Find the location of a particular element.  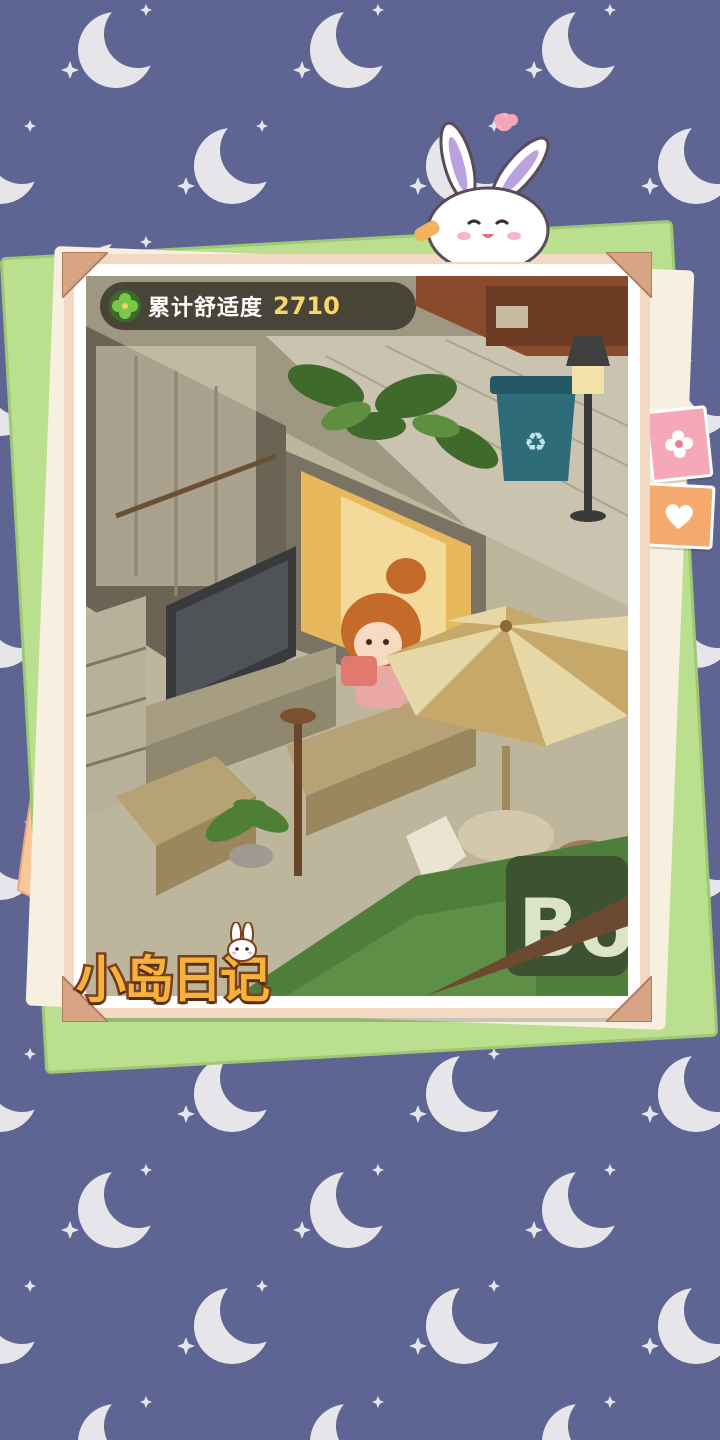

comfort-score-badge: 累计舒适度 2710 is located at coordinates (258, 306).